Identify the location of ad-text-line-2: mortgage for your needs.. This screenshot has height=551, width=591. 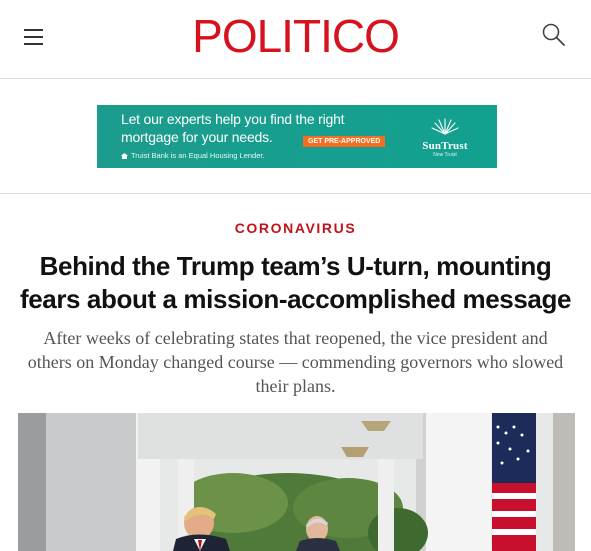
(197, 137).